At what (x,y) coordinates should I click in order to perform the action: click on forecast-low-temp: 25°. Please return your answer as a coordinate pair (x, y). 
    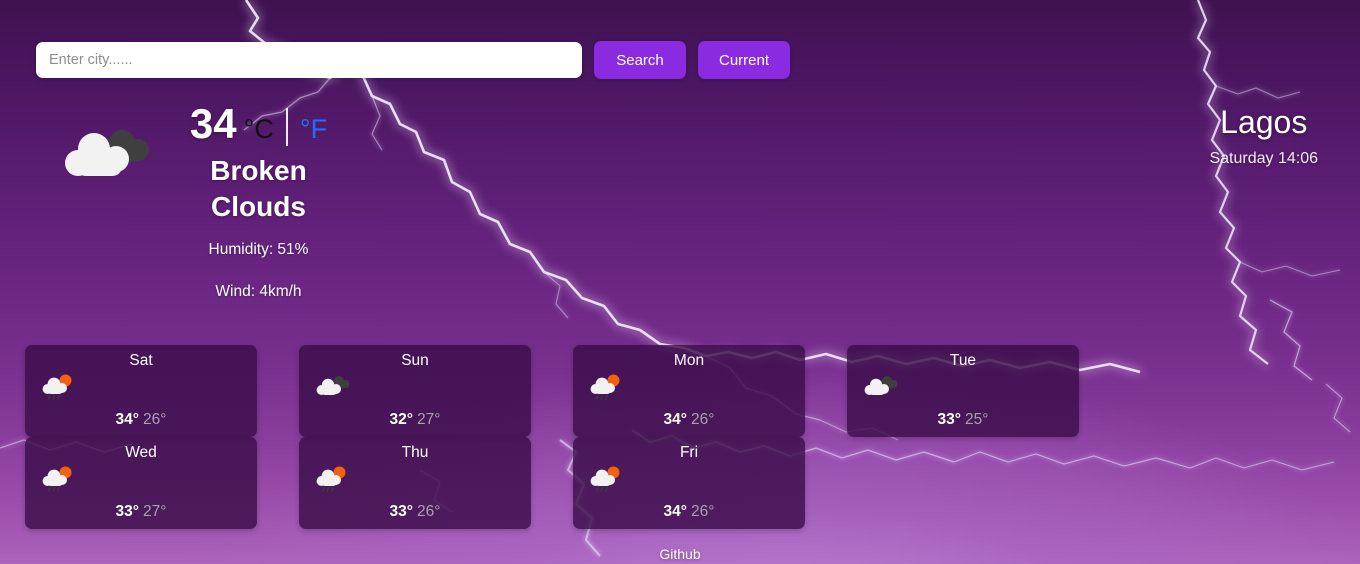
    Looking at the image, I should click on (977, 419).